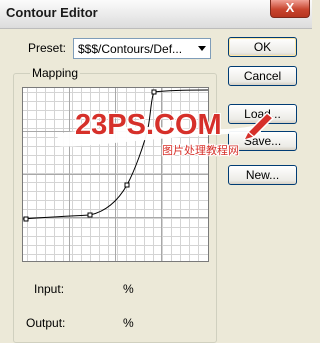 The width and height of the screenshot is (320, 343). What do you see at coordinates (55, 73) in the screenshot?
I see `mapping-label: Mapping` at bounding box center [55, 73].